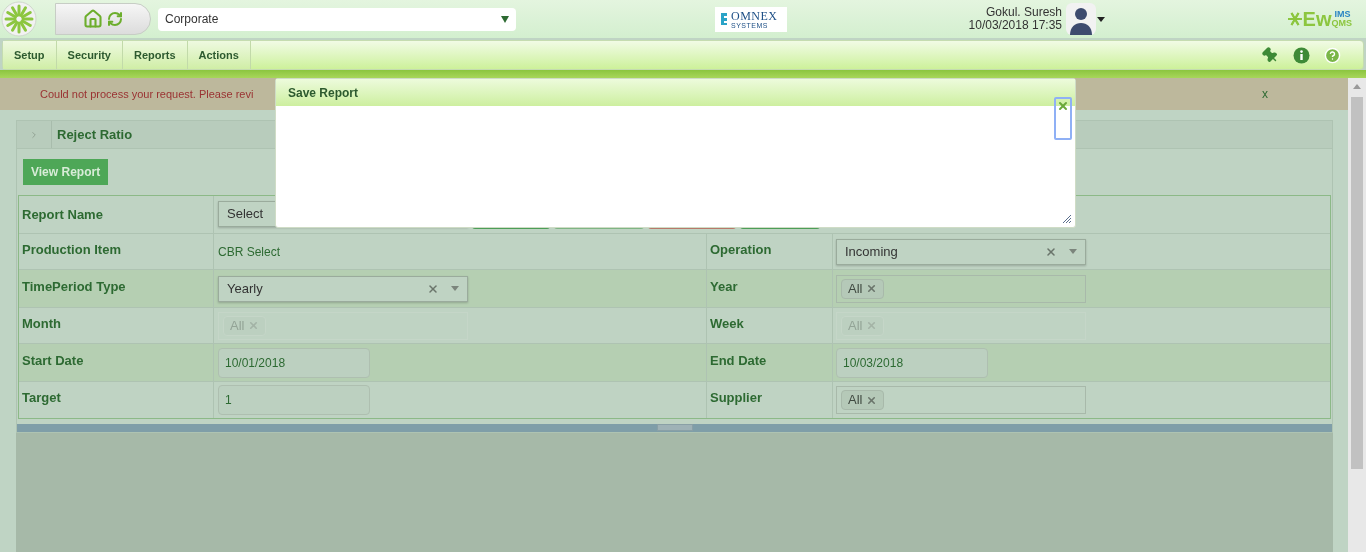 This screenshot has width=1366, height=552. What do you see at coordinates (115, 19) in the screenshot?
I see `refresh-icon` at bounding box center [115, 19].